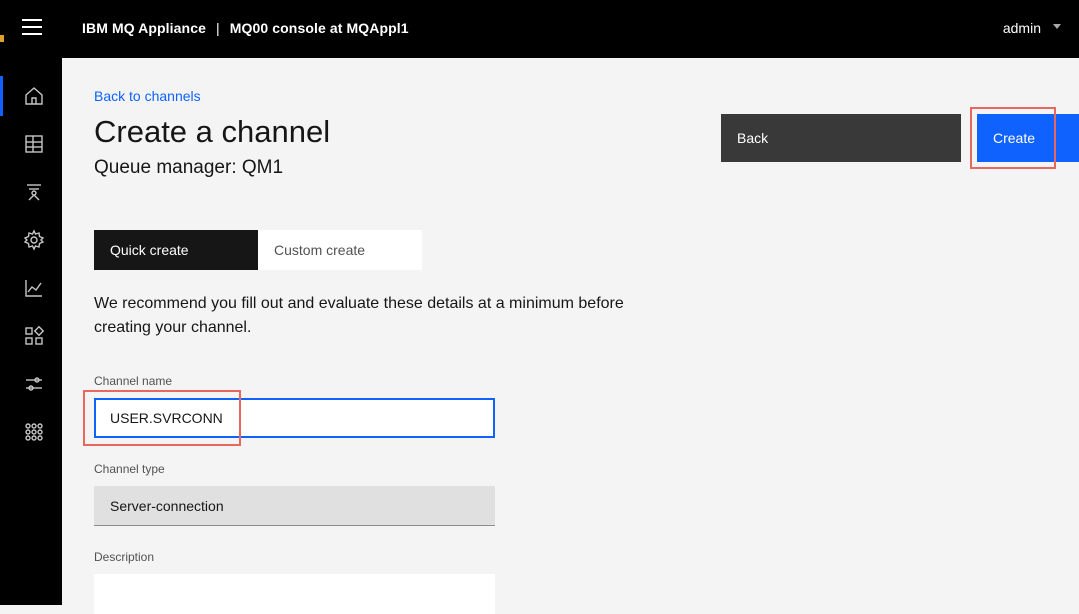 The width and height of the screenshot is (1079, 614). What do you see at coordinates (189, 167) in the screenshot?
I see `queue-manager-subtitle: Queue manager: QM1` at bounding box center [189, 167].